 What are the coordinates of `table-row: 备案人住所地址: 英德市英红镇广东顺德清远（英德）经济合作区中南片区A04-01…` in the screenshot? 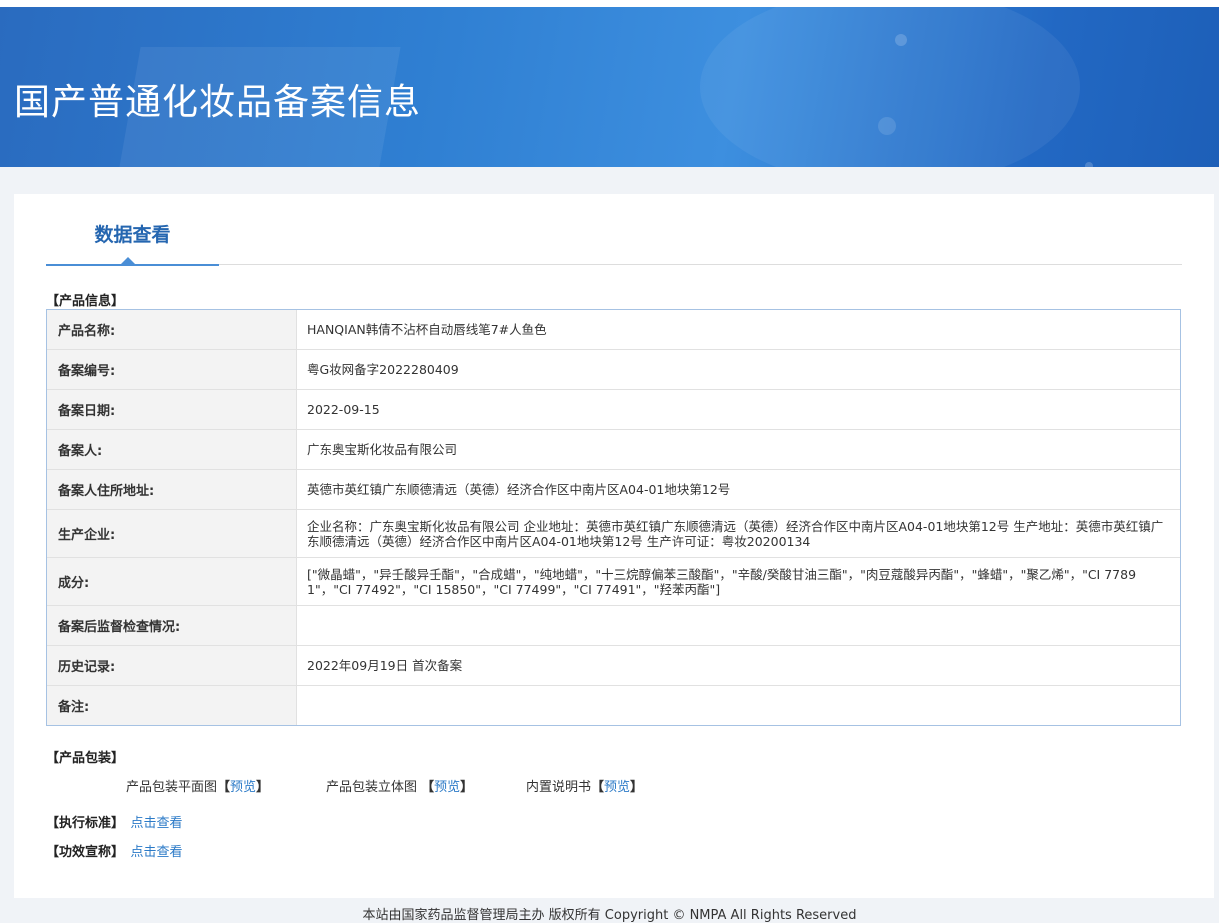 It's located at (613, 490).